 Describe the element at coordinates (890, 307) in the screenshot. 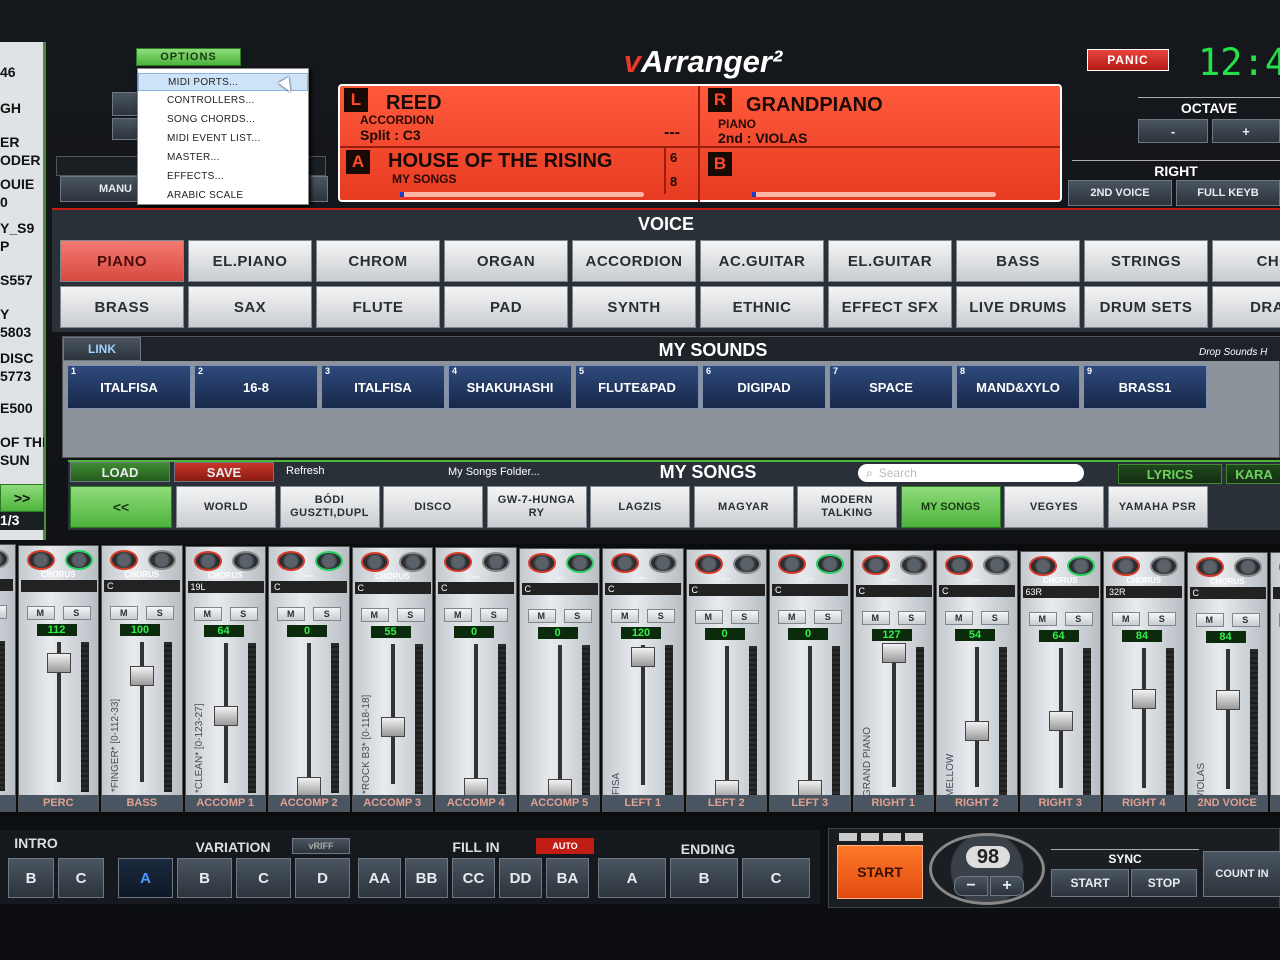

I see `voice-effect-sfx: EFFECT SFX` at that location.